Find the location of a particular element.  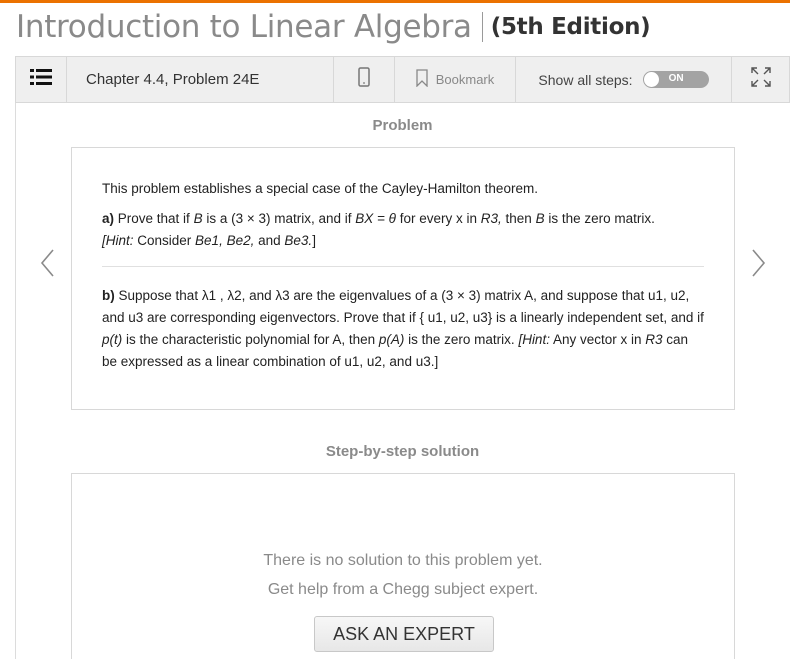

math-var: Be3. is located at coordinates (298, 240).